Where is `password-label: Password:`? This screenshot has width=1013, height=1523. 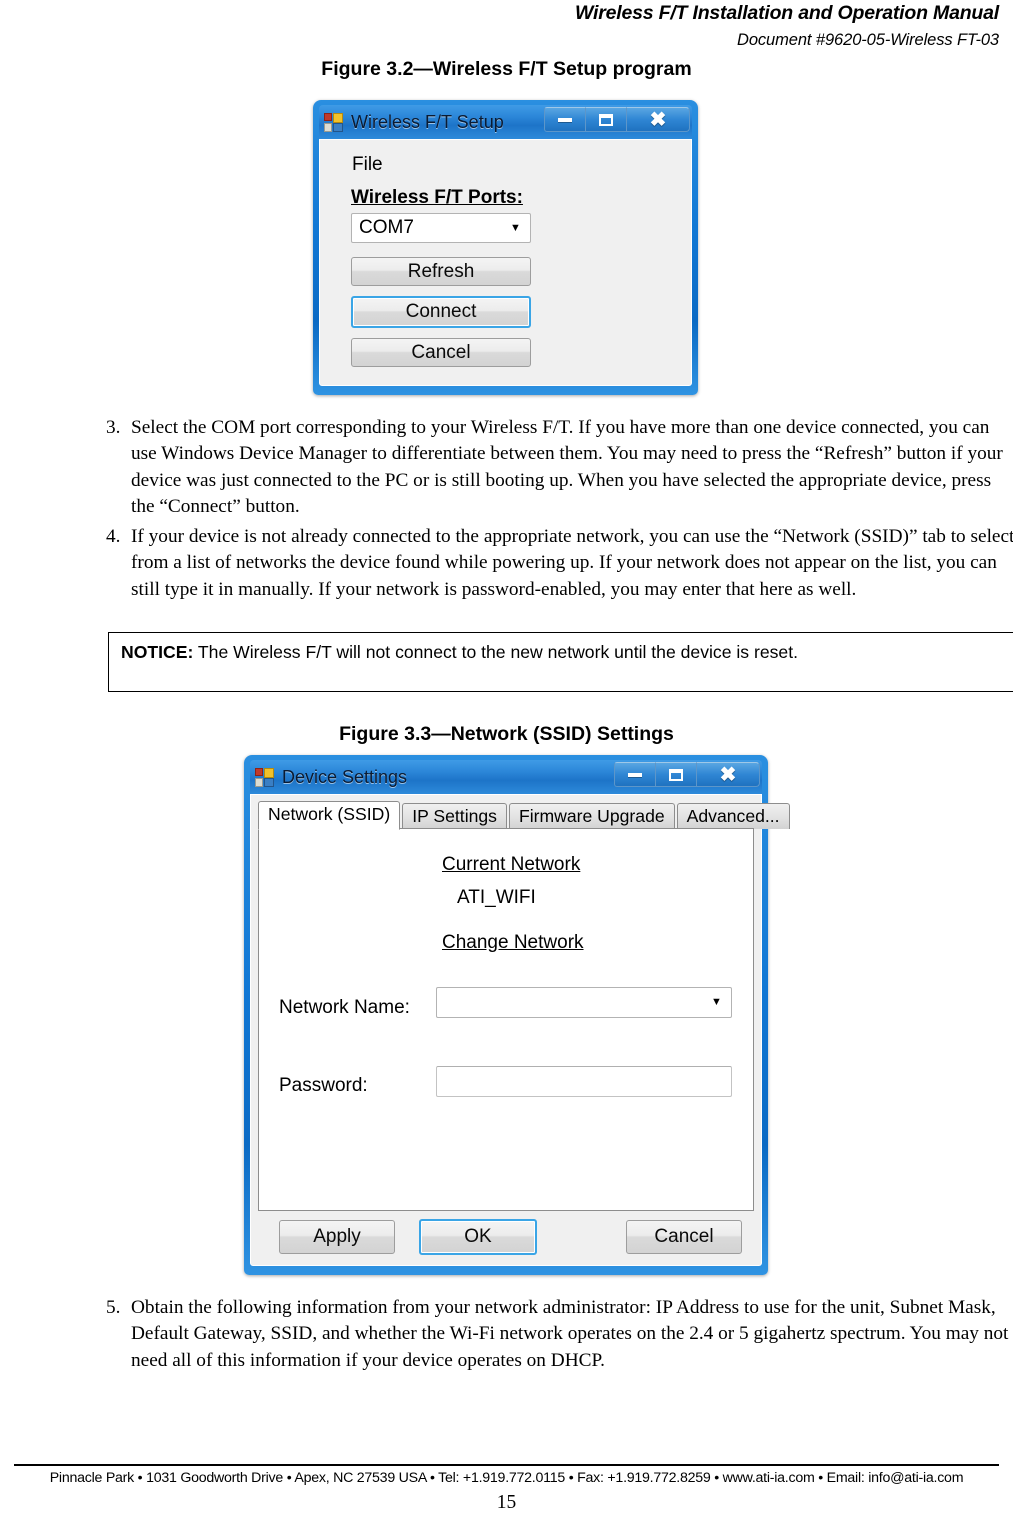 password-label: Password: is located at coordinates (323, 1085).